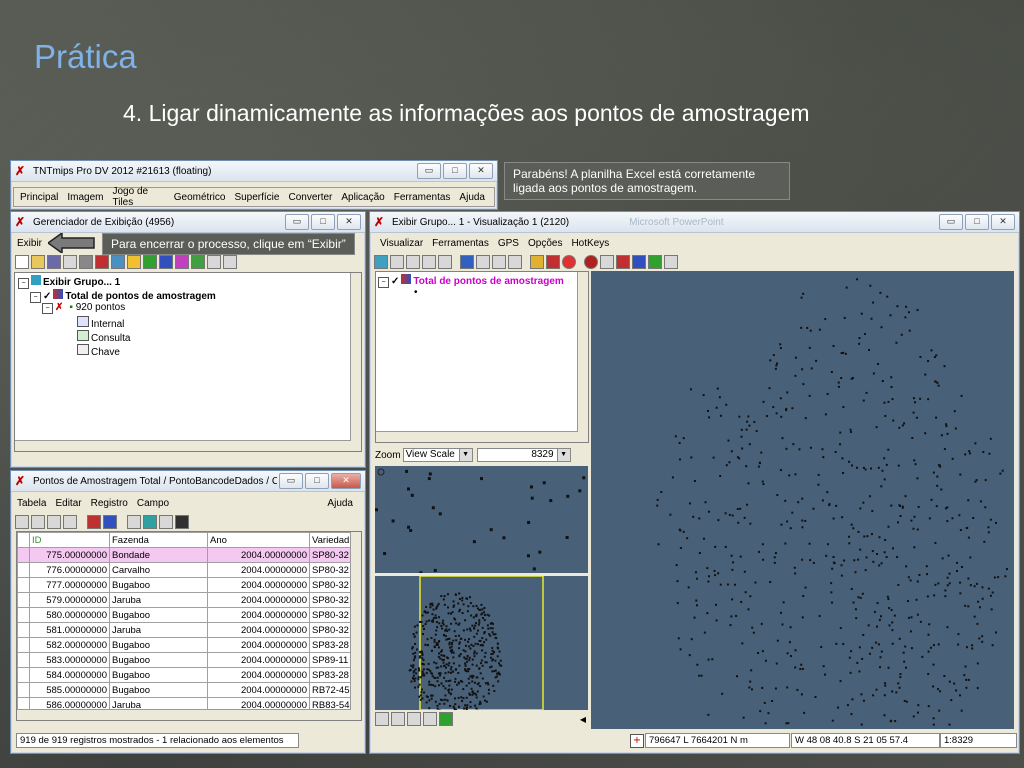  I want to click on locator-zoom-out-icon, so click(430, 719).